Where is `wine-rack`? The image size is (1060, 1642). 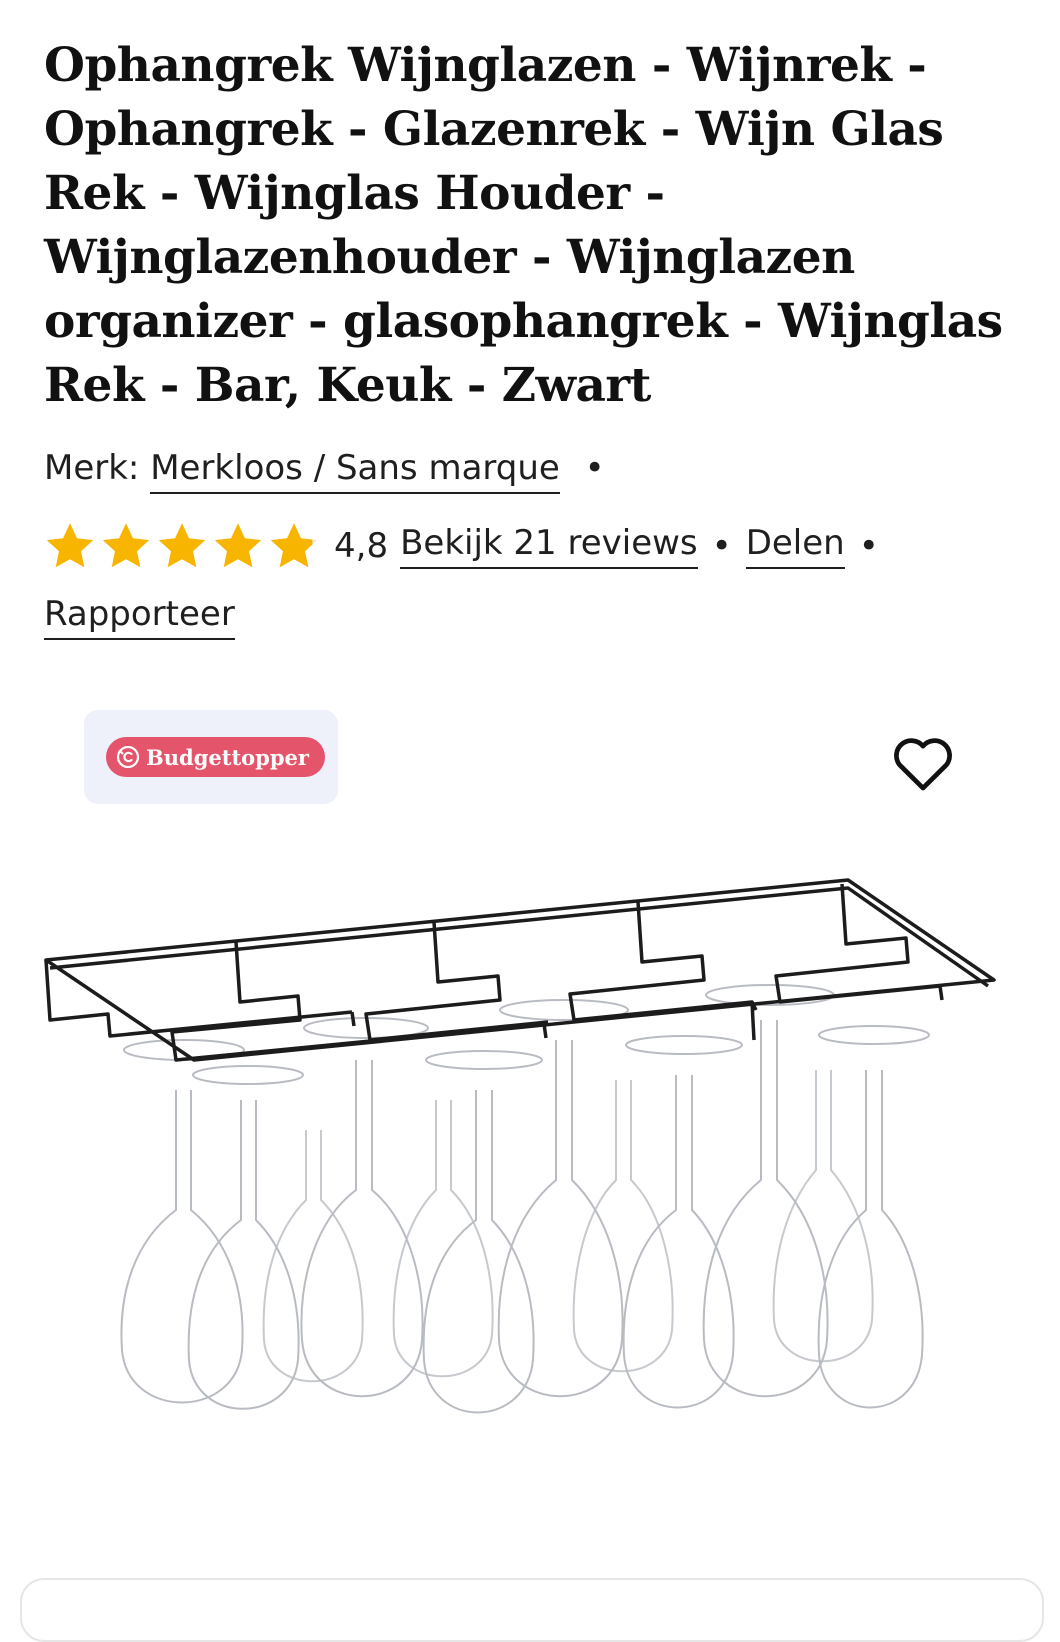 wine-rack is located at coordinates (520, 970).